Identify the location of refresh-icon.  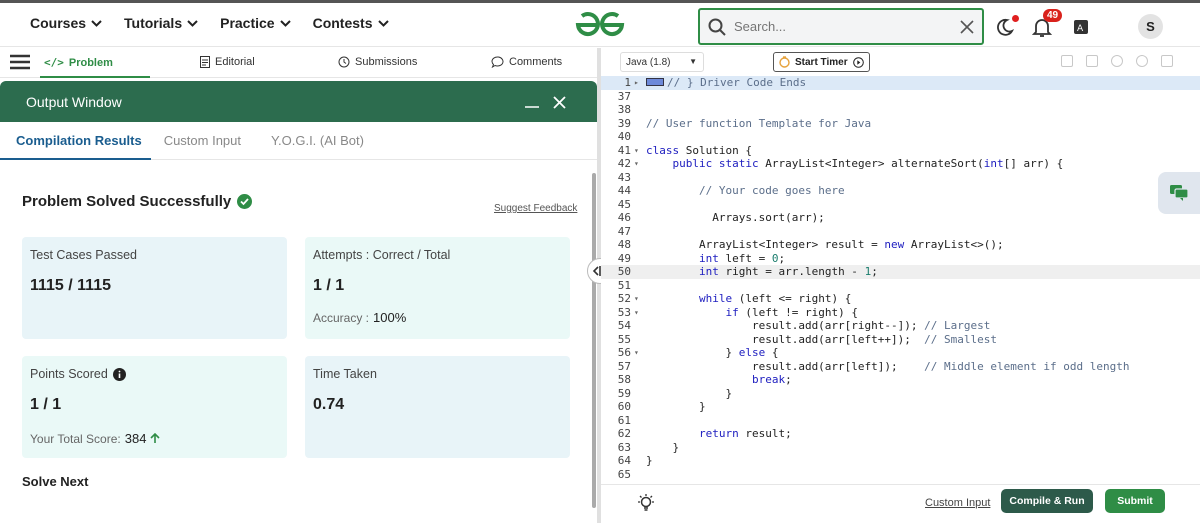
(1142, 61).